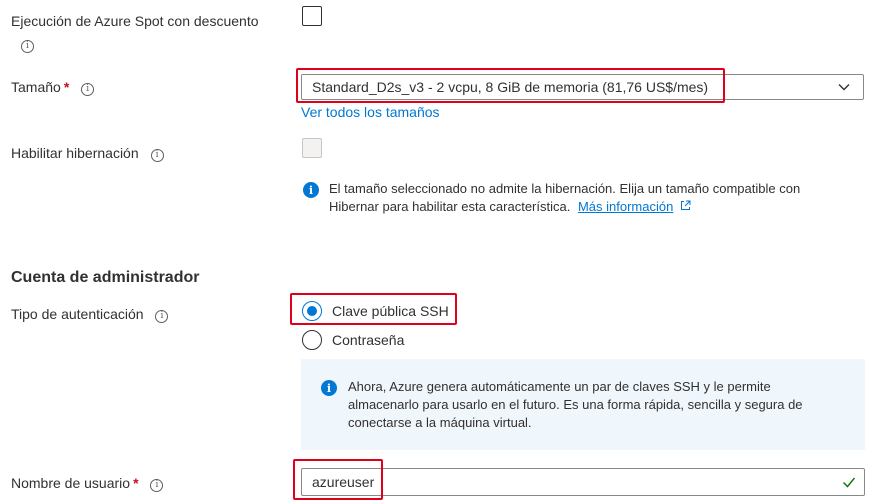  Describe the element at coordinates (368, 340) in the screenshot. I see `password-option-label: Contraseña` at that location.